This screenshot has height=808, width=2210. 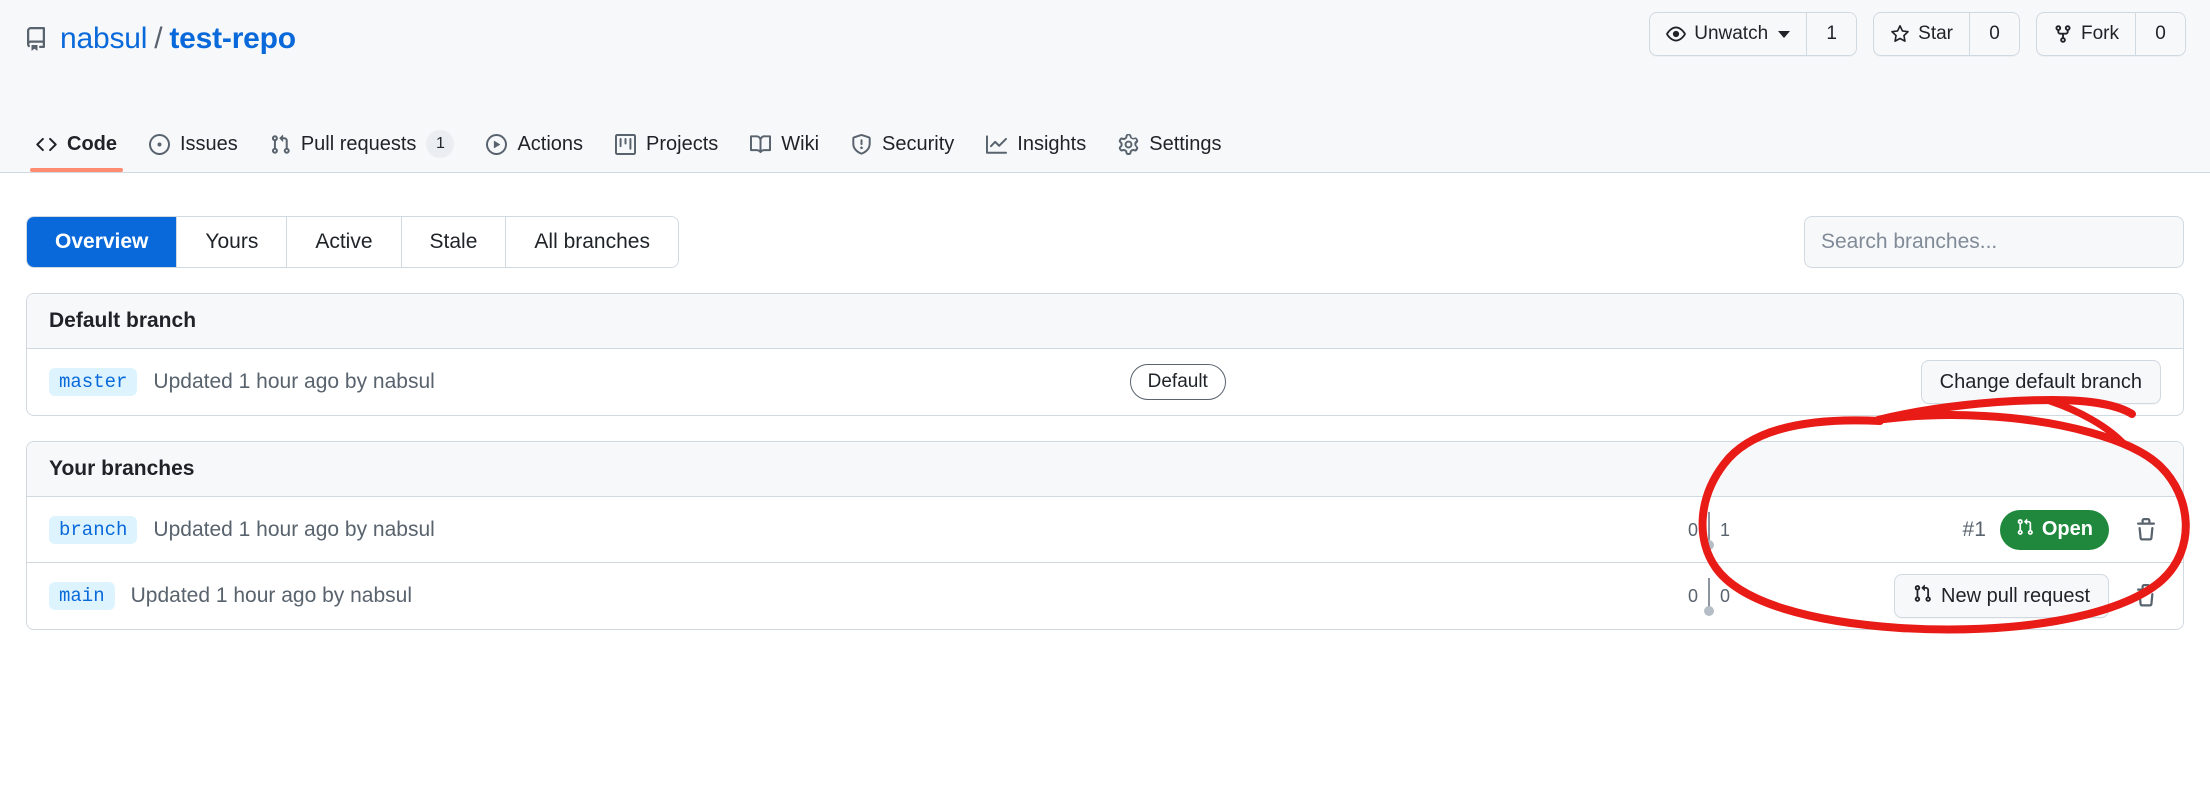 I want to click on tab-wiki: Wiki, so click(x=784, y=144).